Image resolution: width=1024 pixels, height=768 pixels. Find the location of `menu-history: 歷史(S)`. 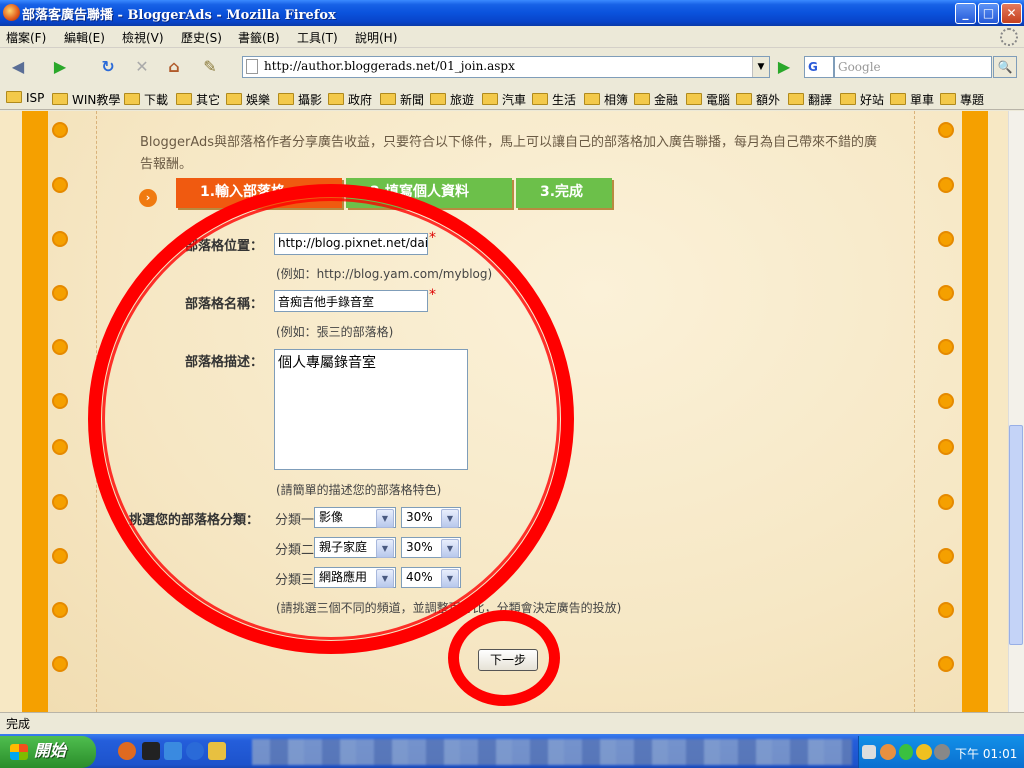

menu-history: 歷史(S) is located at coordinates (201, 37).